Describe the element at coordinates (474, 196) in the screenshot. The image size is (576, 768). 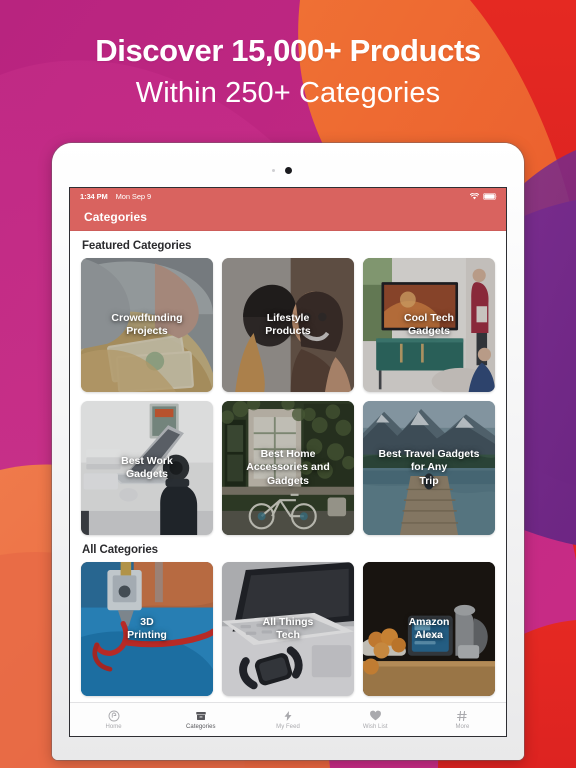
I see `wifi-icon` at that location.